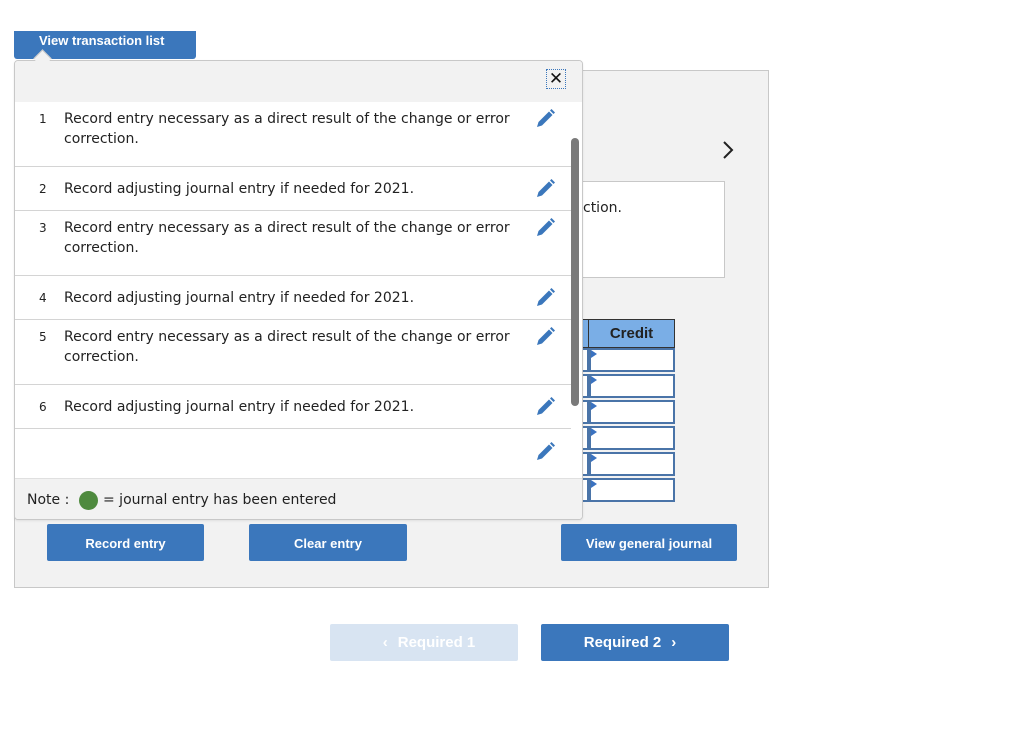  I want to click on transaction-list-item-partial, so click(293, 449).